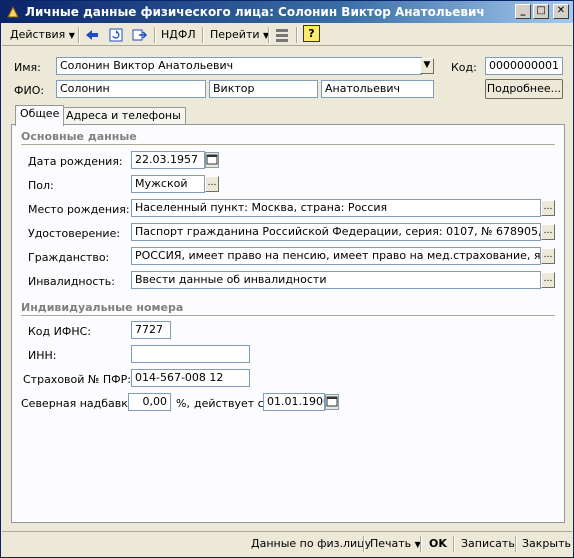 Image resolution: width=574 pixels, height=558 pixels. Describe the element at coordinates (75, 161) in the screenshot. I see `birth-date-label: Дата рождения:` at that location.